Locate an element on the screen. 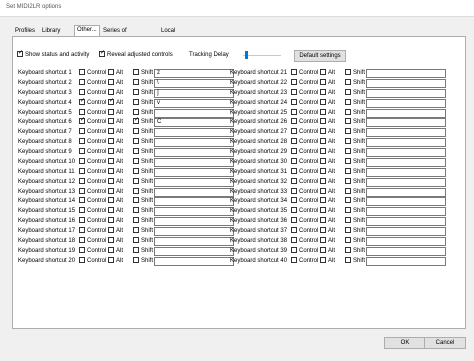 The width and height of the screenshot is (474, 361). shortcut-key-field: C is located at coordinates (194, 123).